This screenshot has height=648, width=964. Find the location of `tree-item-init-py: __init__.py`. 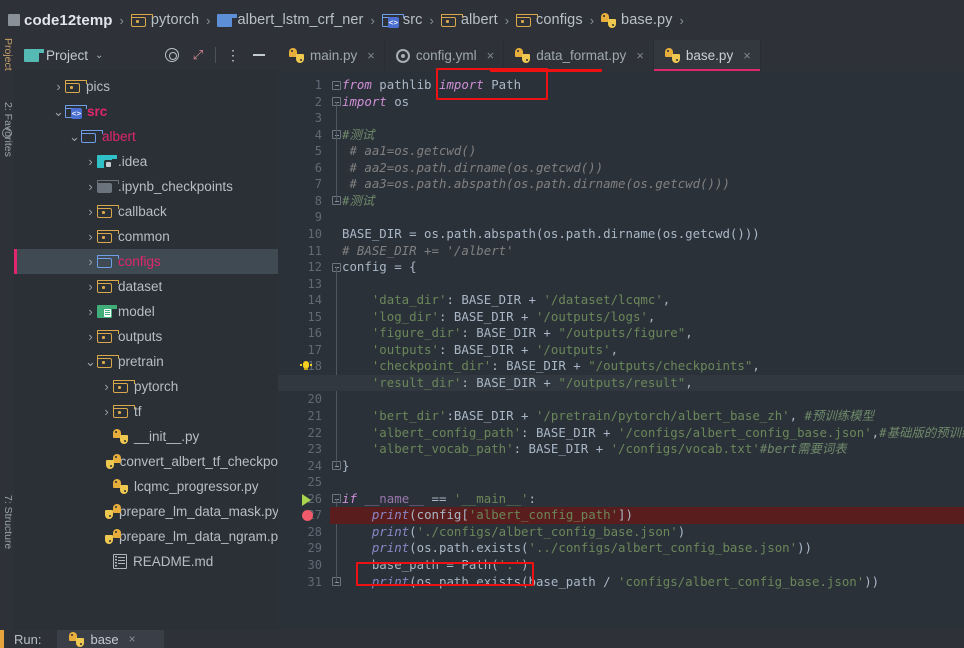

tree-item-init-py: __init__.py is located at coordinates (146, 436).